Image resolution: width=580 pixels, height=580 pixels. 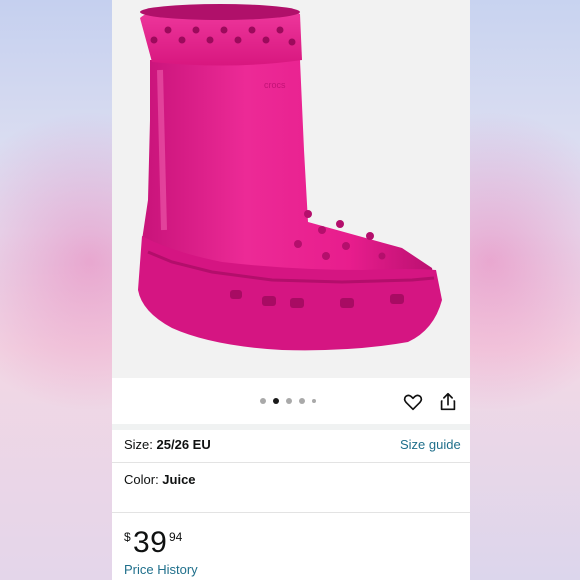 What do you see at coordinates (127, 537) in the screenshot?
I see `price-currency: $` at bounding box center [127, 537].